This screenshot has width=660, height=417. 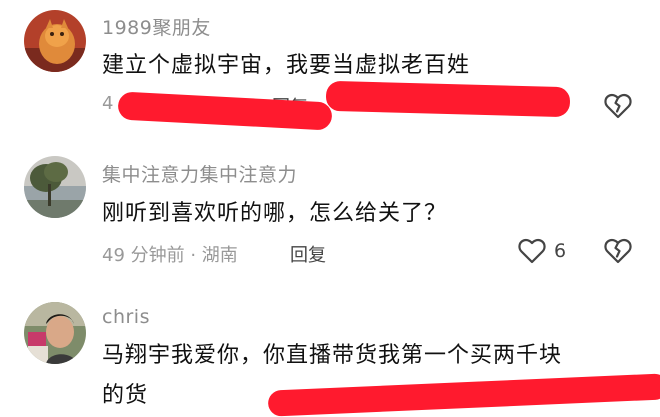 I want to click on man-portrait-avatar-image, so click(x=55, y=333).